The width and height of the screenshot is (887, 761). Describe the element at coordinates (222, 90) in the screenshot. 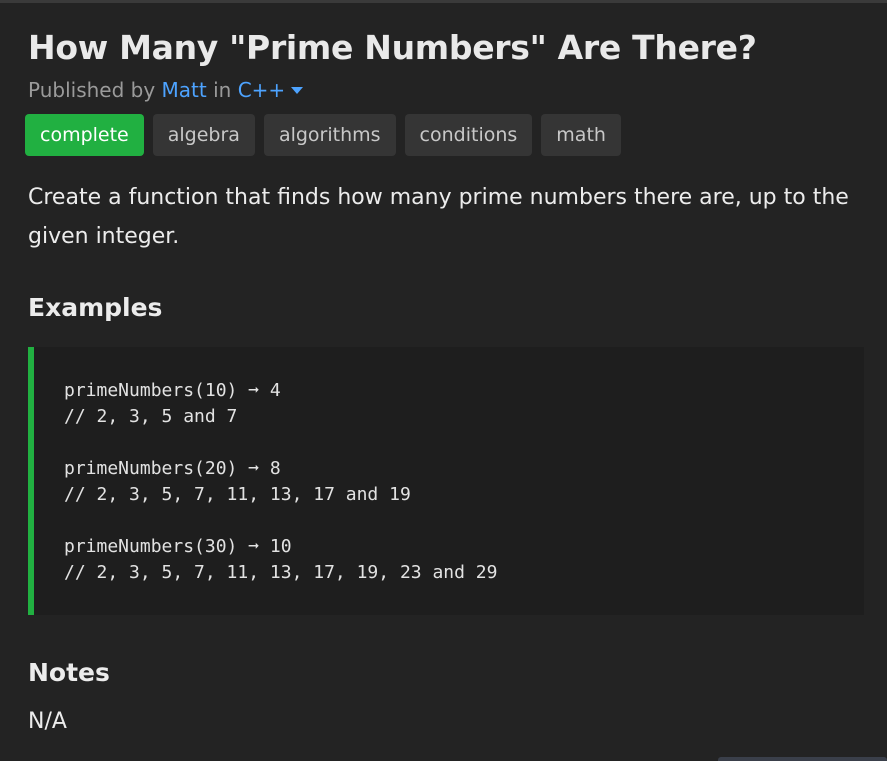

I see `in-label: in` at that location.